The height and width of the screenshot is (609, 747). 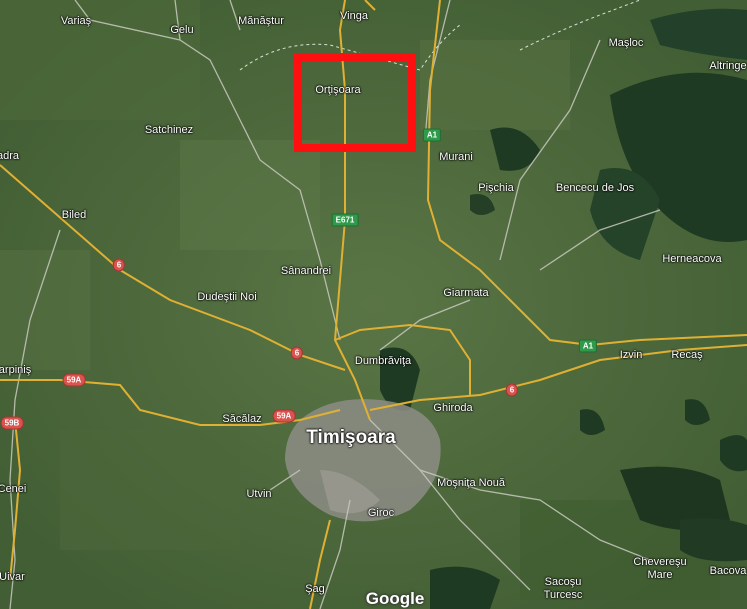 I want to click on place-label-bencecu: Bencecu de Jos, so click(x=595, y=188).